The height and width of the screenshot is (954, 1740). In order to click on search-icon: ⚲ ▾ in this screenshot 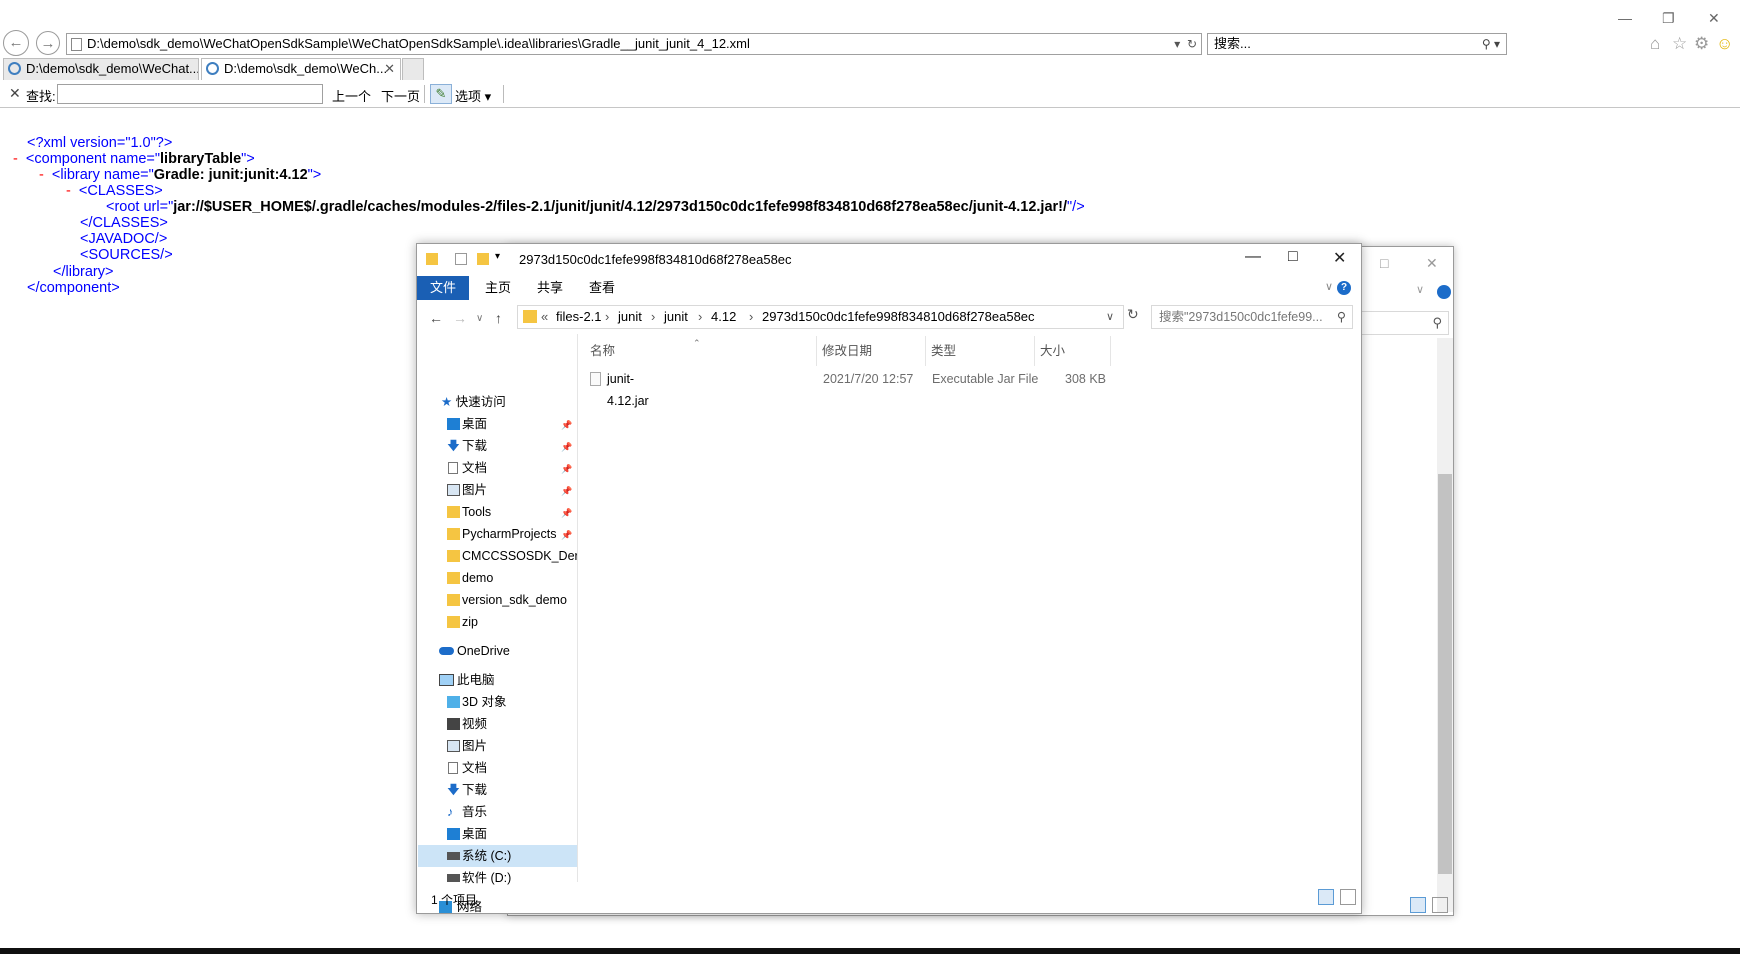, I will do `click(1491, 44)`.